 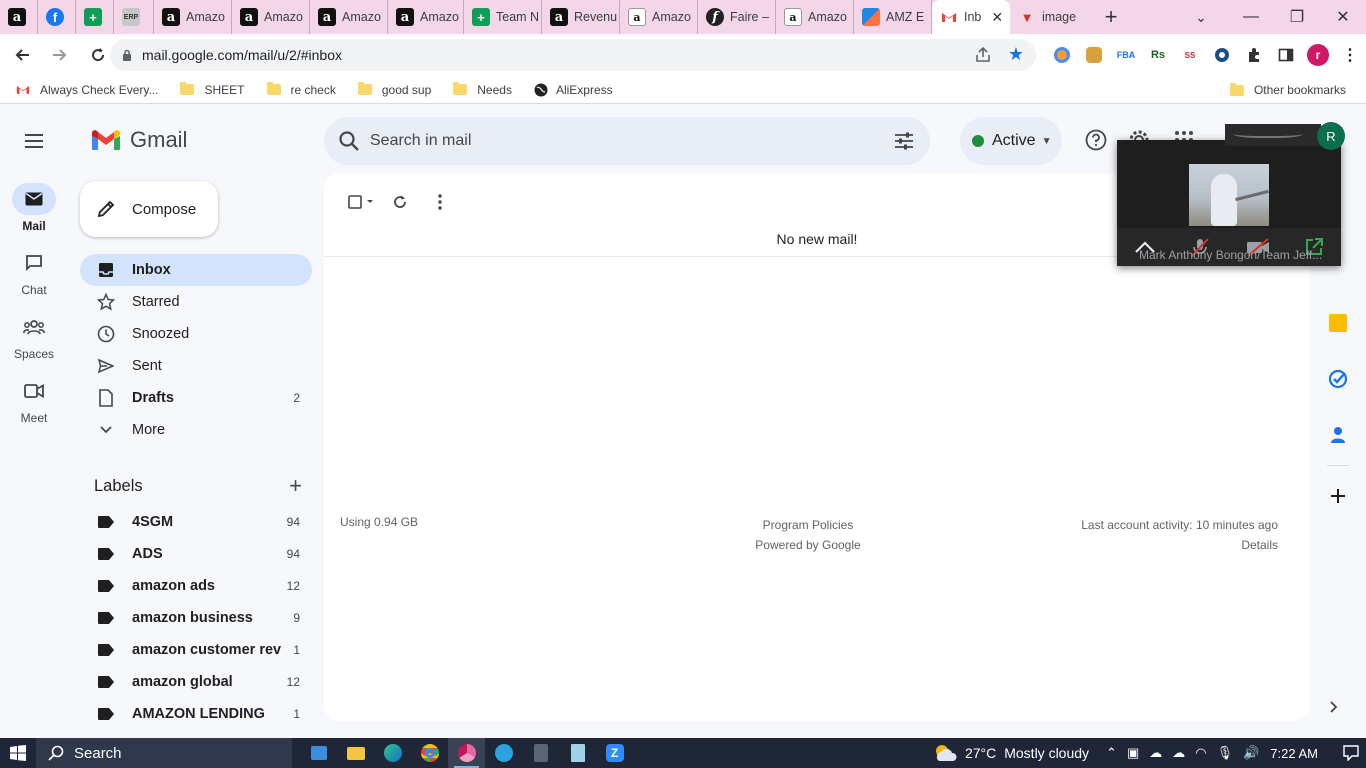 I want to click on label-item: amazon global 12, so click(x=196, y=682).